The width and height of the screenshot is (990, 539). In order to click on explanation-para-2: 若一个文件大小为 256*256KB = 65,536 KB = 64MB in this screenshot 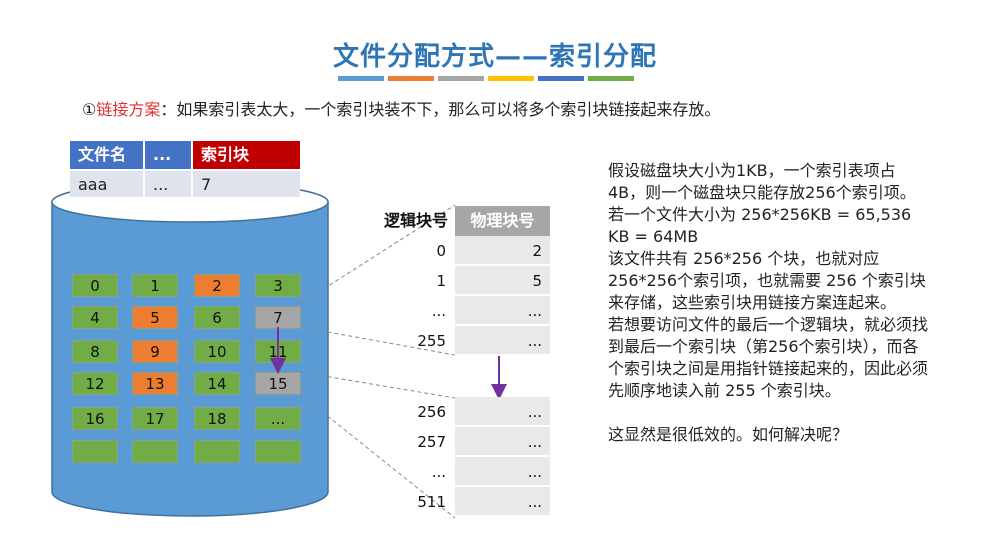, I will do `click(760, 225)`.